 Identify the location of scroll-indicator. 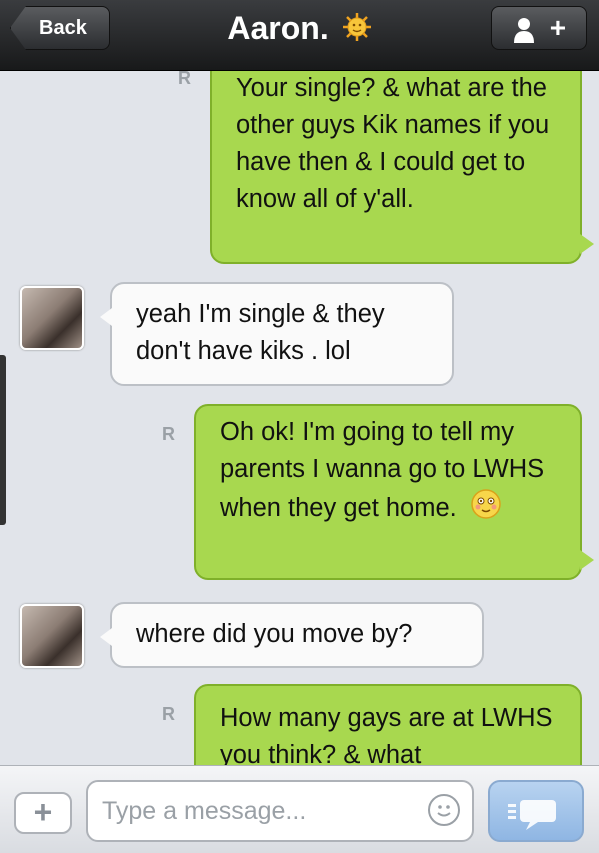
(3, 440).